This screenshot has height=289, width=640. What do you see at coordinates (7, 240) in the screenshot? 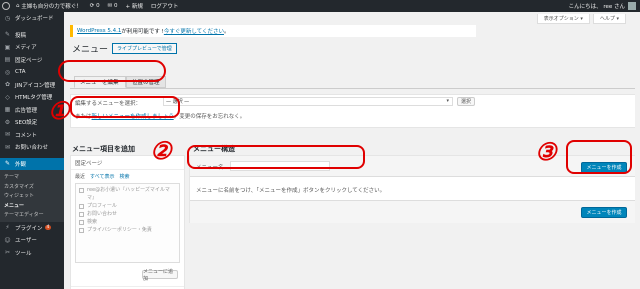
I see `user-icon: ☺` at bounding box center [7, 240].